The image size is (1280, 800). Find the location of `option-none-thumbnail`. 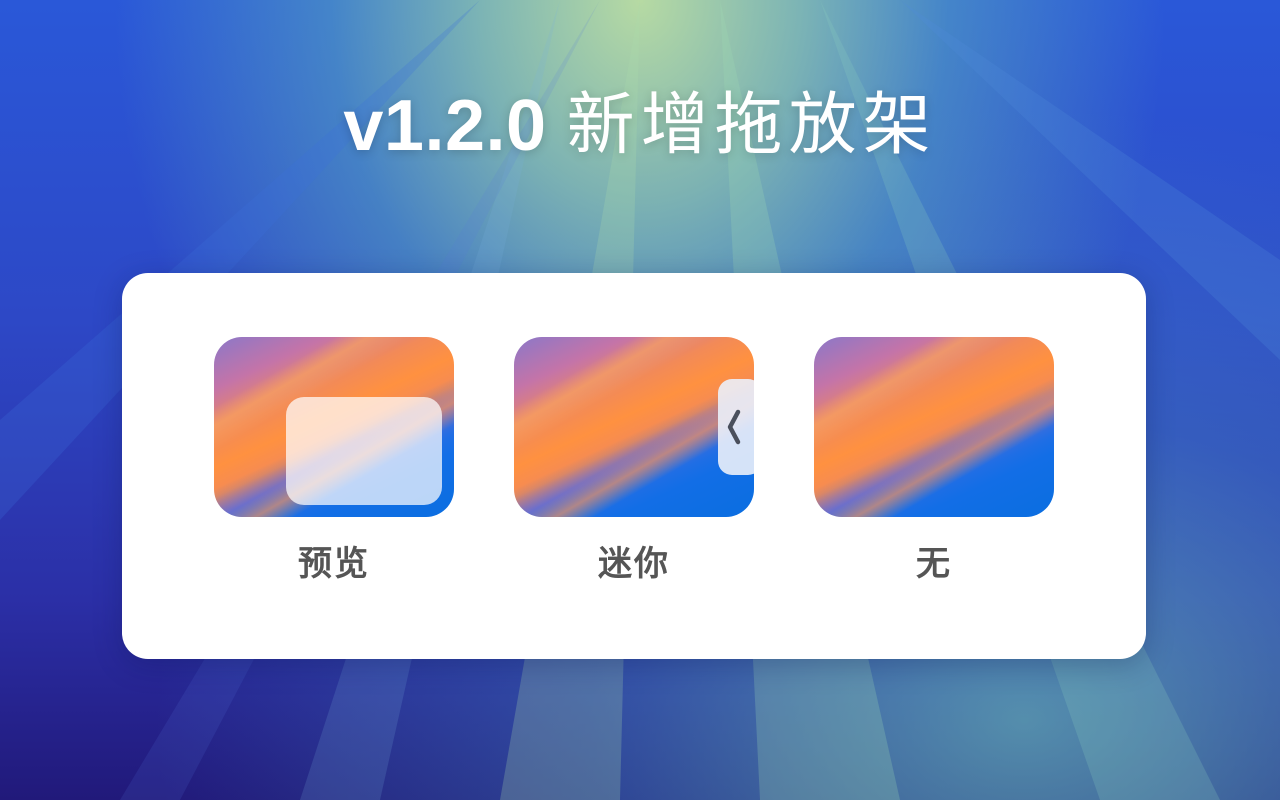

option-none-thumbnail is located at coordinates (934, 427).